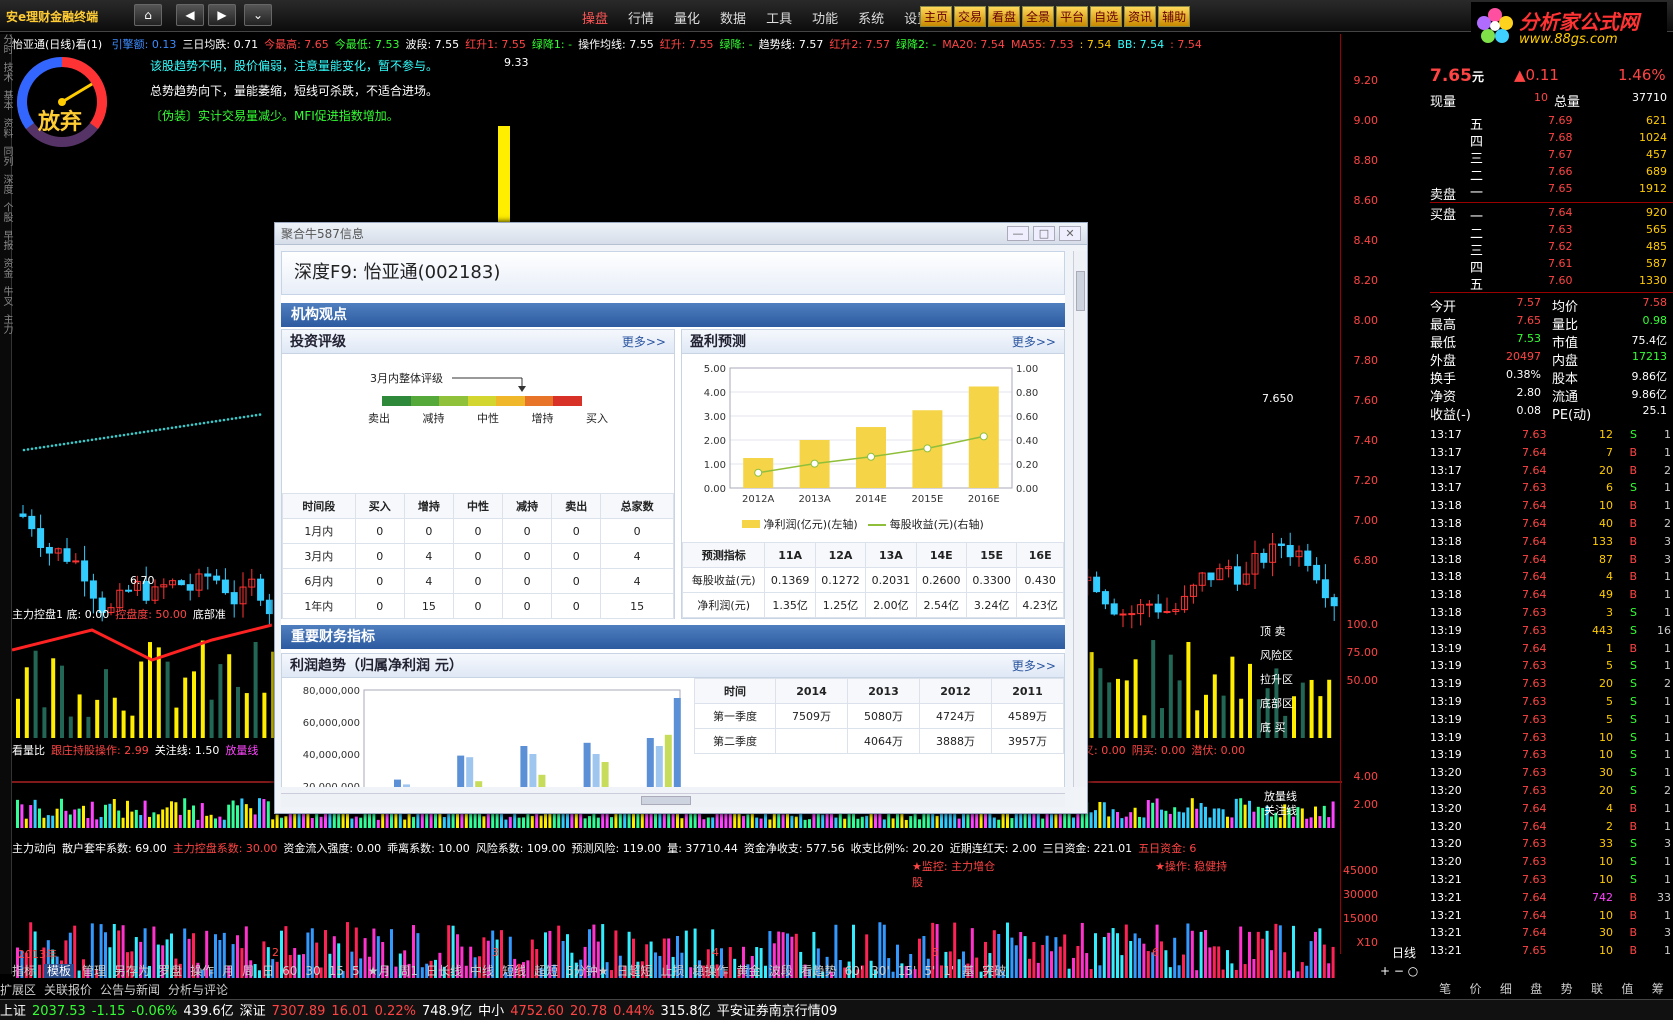  Describe the element at coordinates (258, 15) in the screenshot. I see `menu-dropdown-button: ⌄` at that location.